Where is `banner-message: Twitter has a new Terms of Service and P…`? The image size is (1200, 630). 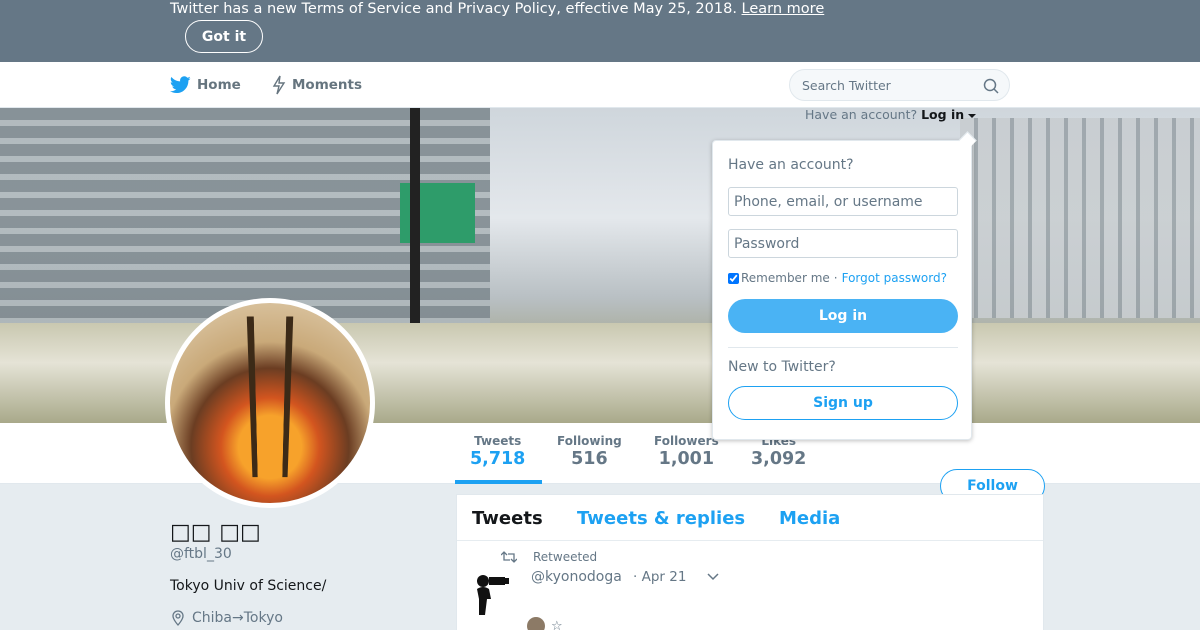
banner-message: Twitter has a new Terms of Service and P… is located at coordinates (497, 9).